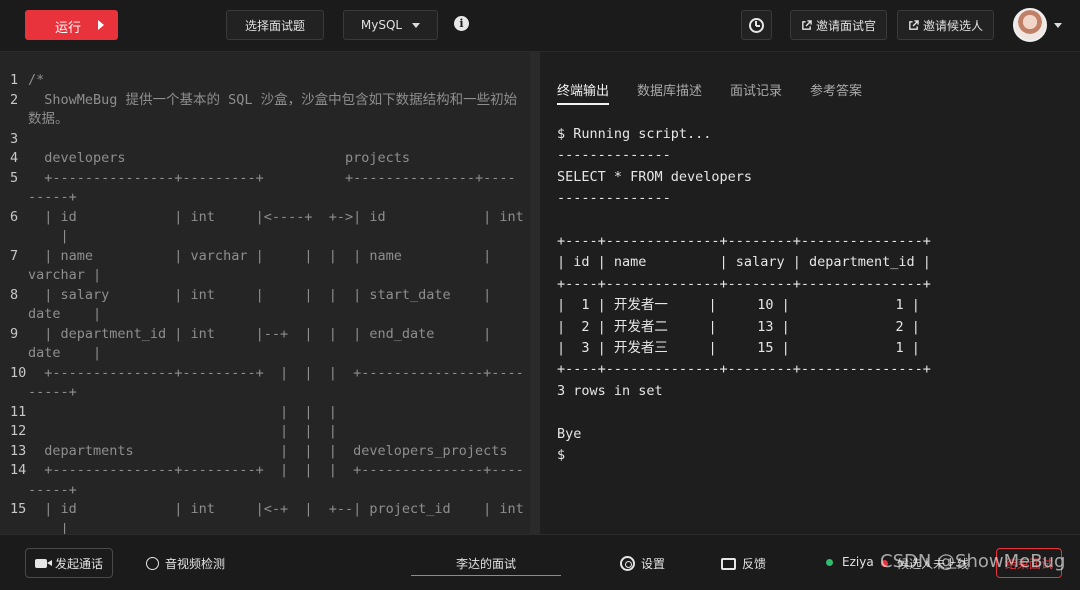 The height and width of the screenshot is (590, 1080). I want to click on code-line: 3, so click(267, 140).